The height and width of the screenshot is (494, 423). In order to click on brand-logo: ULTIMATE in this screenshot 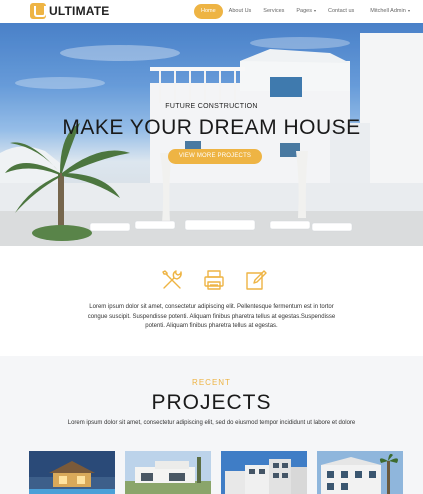, I will do `click(69, 11)`.